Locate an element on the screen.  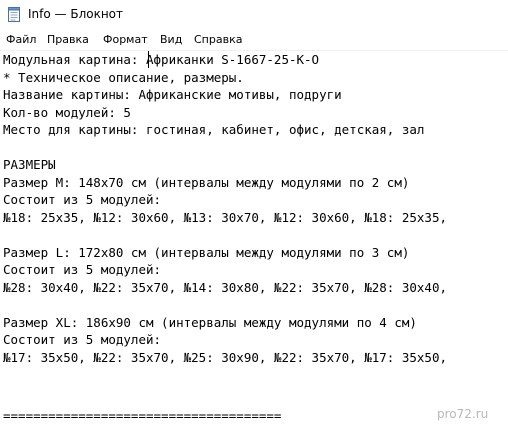
editor-line: * Техническое описание, размеры. is located at coordinates (123, 77).